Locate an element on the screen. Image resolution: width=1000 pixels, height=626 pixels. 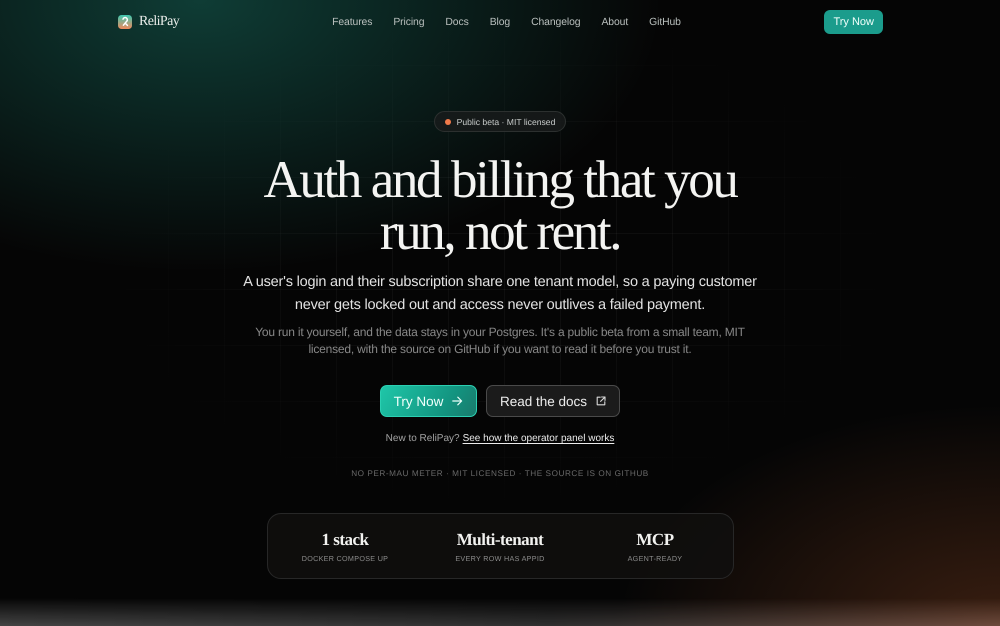
status-dot-icon is located at coordinates (447, 121).